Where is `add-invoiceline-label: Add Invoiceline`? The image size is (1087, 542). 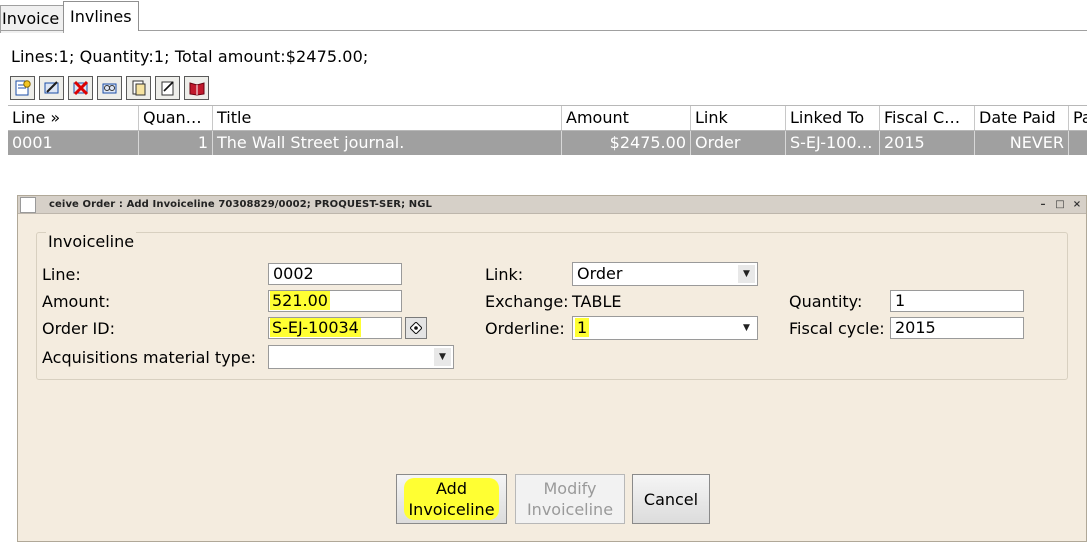 add-invoiceline-label: Add Invoiceline is located at coordinates (451, 499).